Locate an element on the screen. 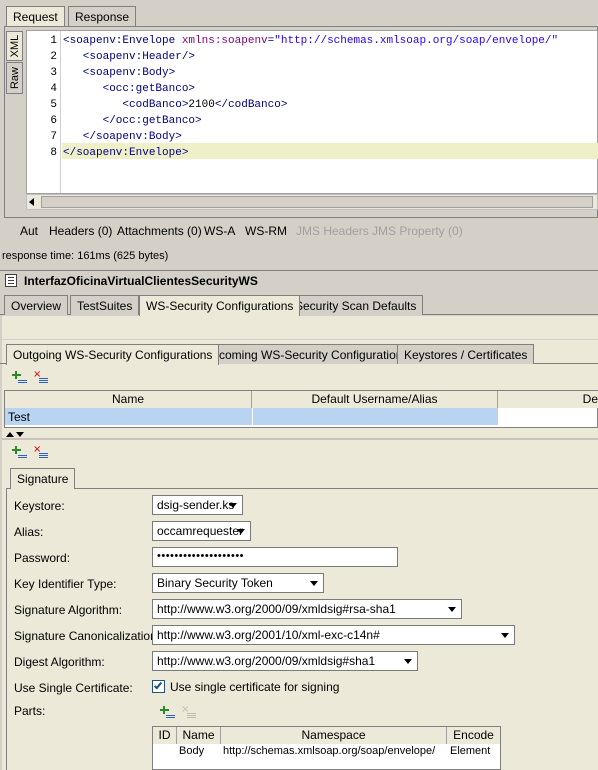 The width and height of the screenshot is (598, 770). tab-response: Response is located at coordinates (102, 16).